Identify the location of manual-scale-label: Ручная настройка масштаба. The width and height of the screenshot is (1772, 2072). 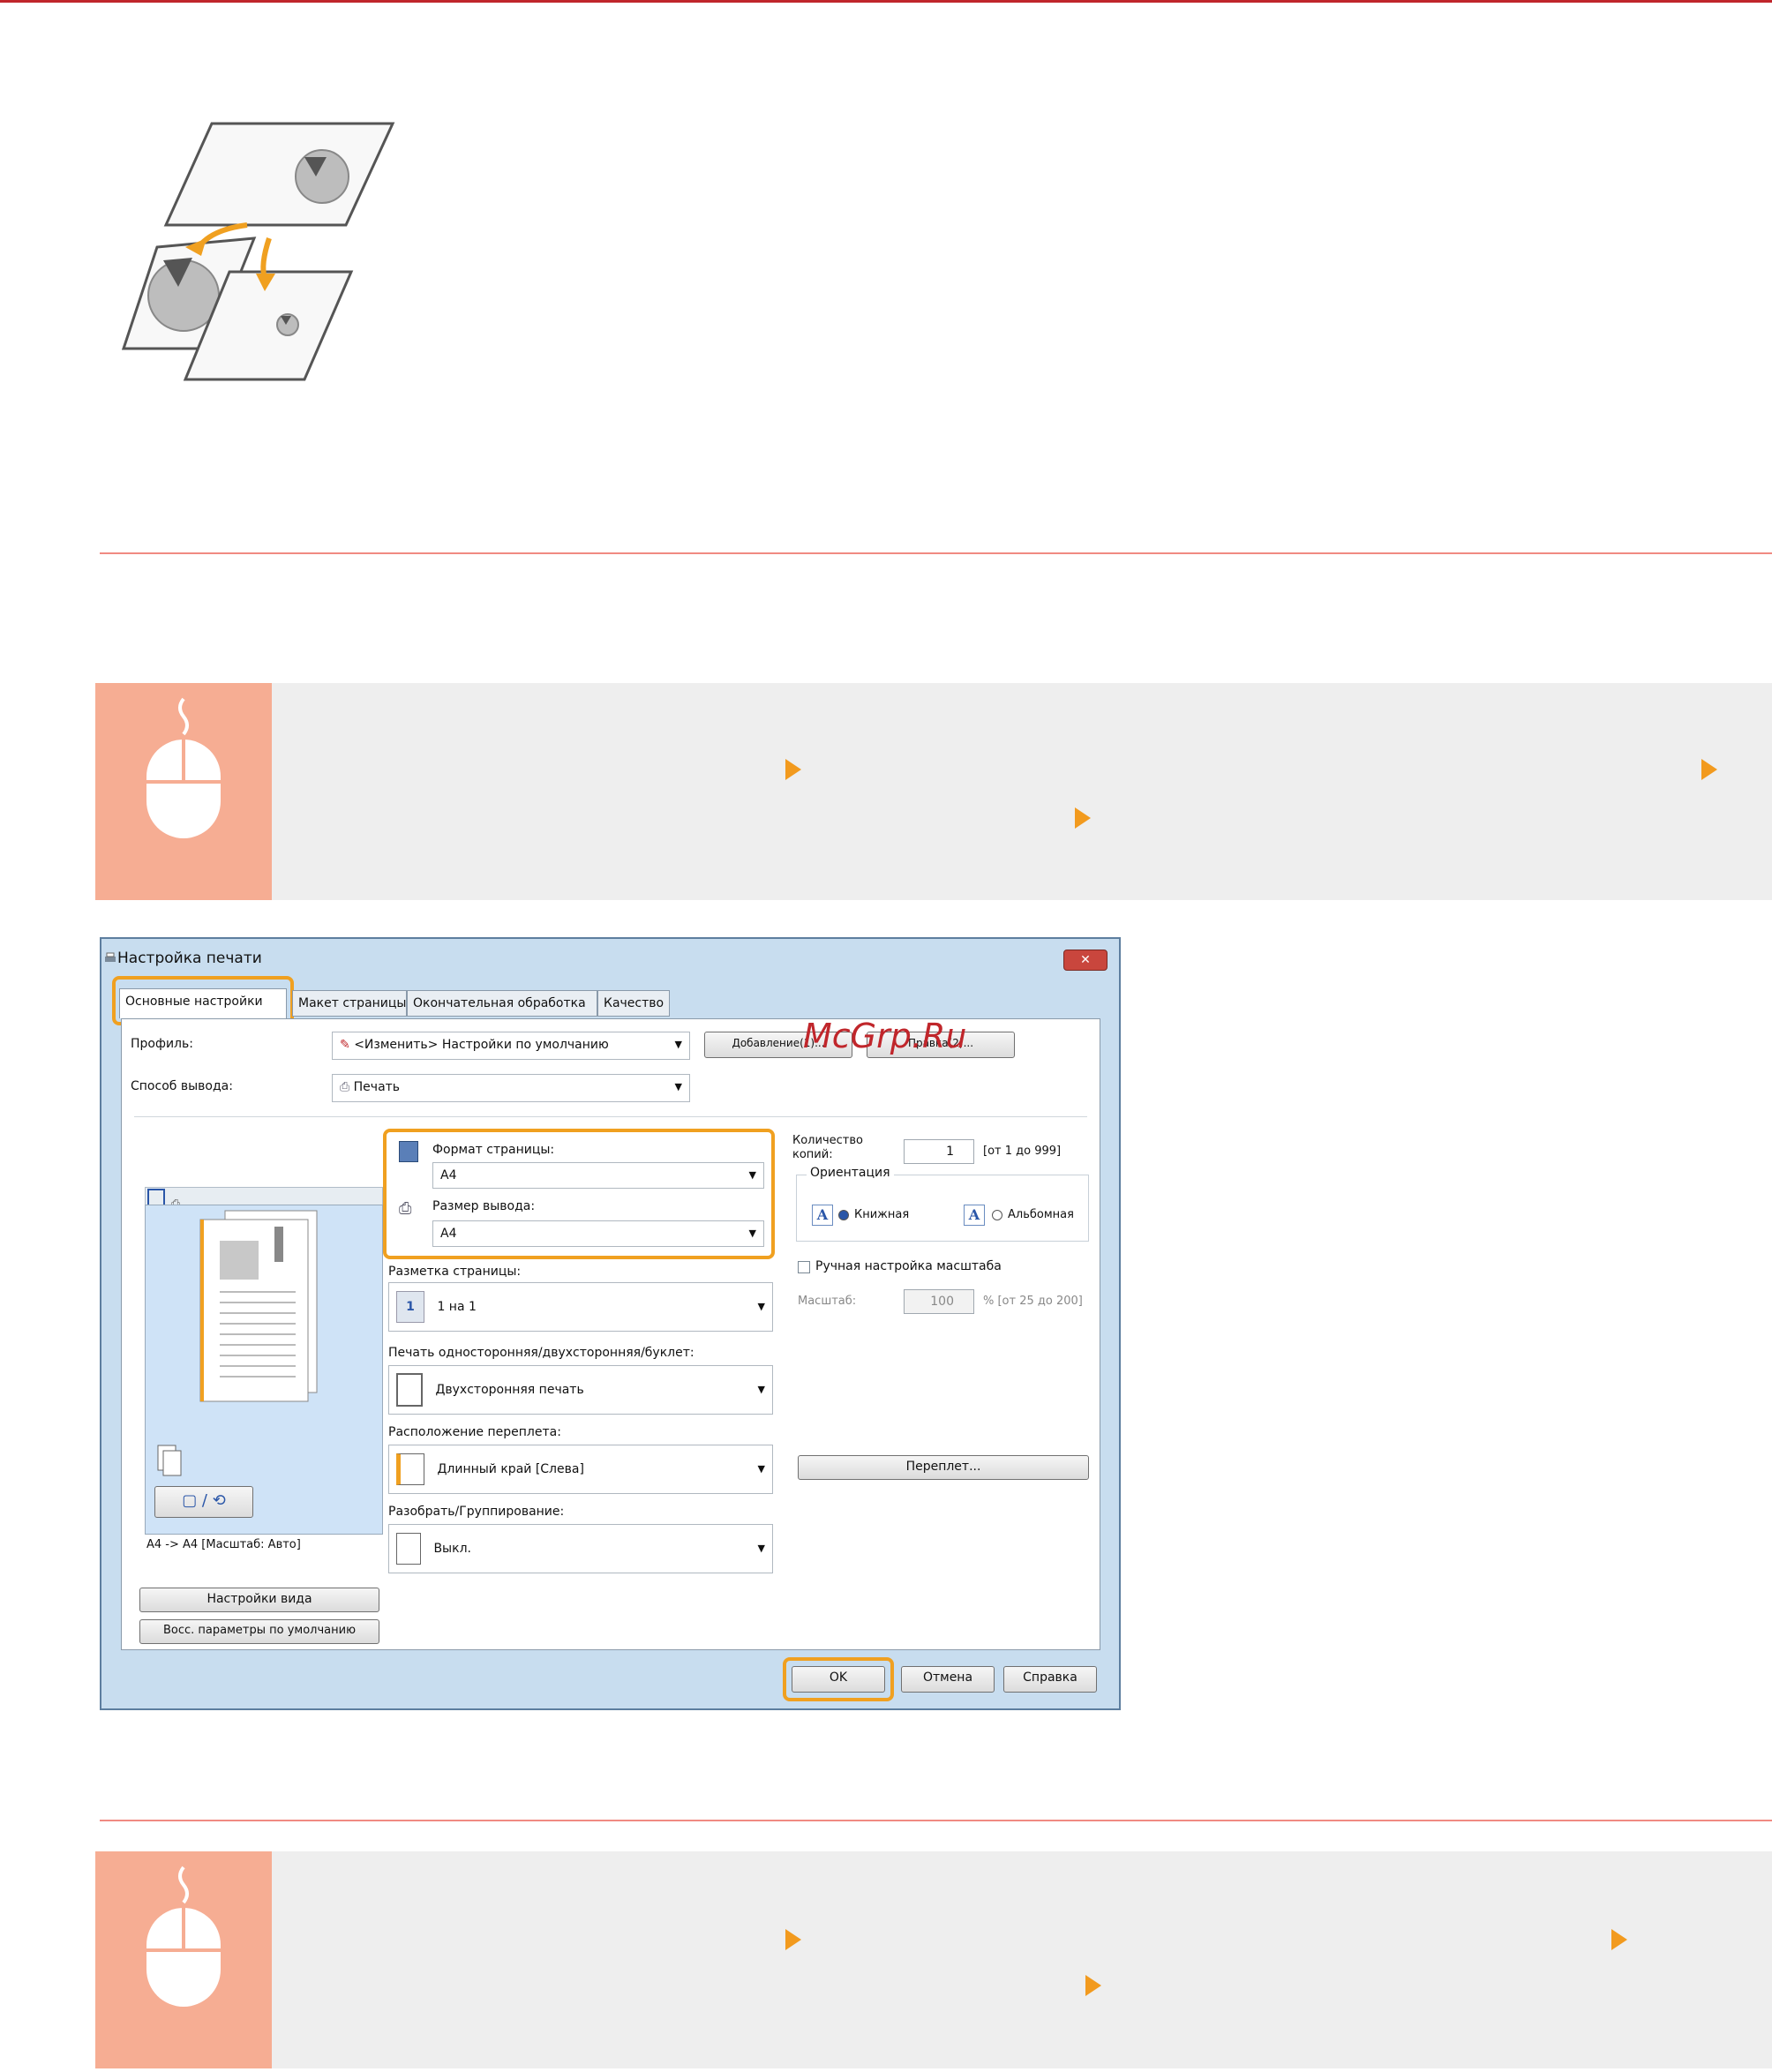
(909, 1266).